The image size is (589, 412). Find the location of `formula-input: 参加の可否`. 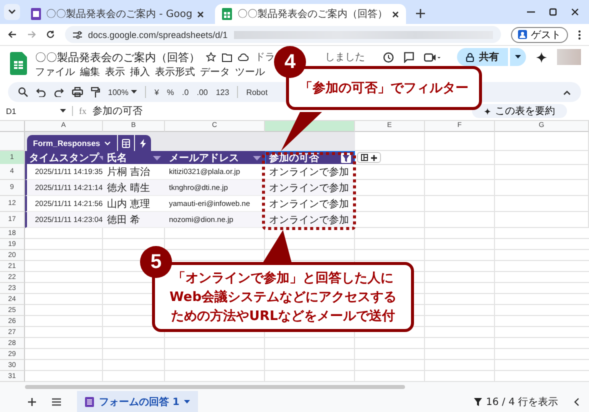

formula-input: 参加の可否 is located at coordinates (117, 111).